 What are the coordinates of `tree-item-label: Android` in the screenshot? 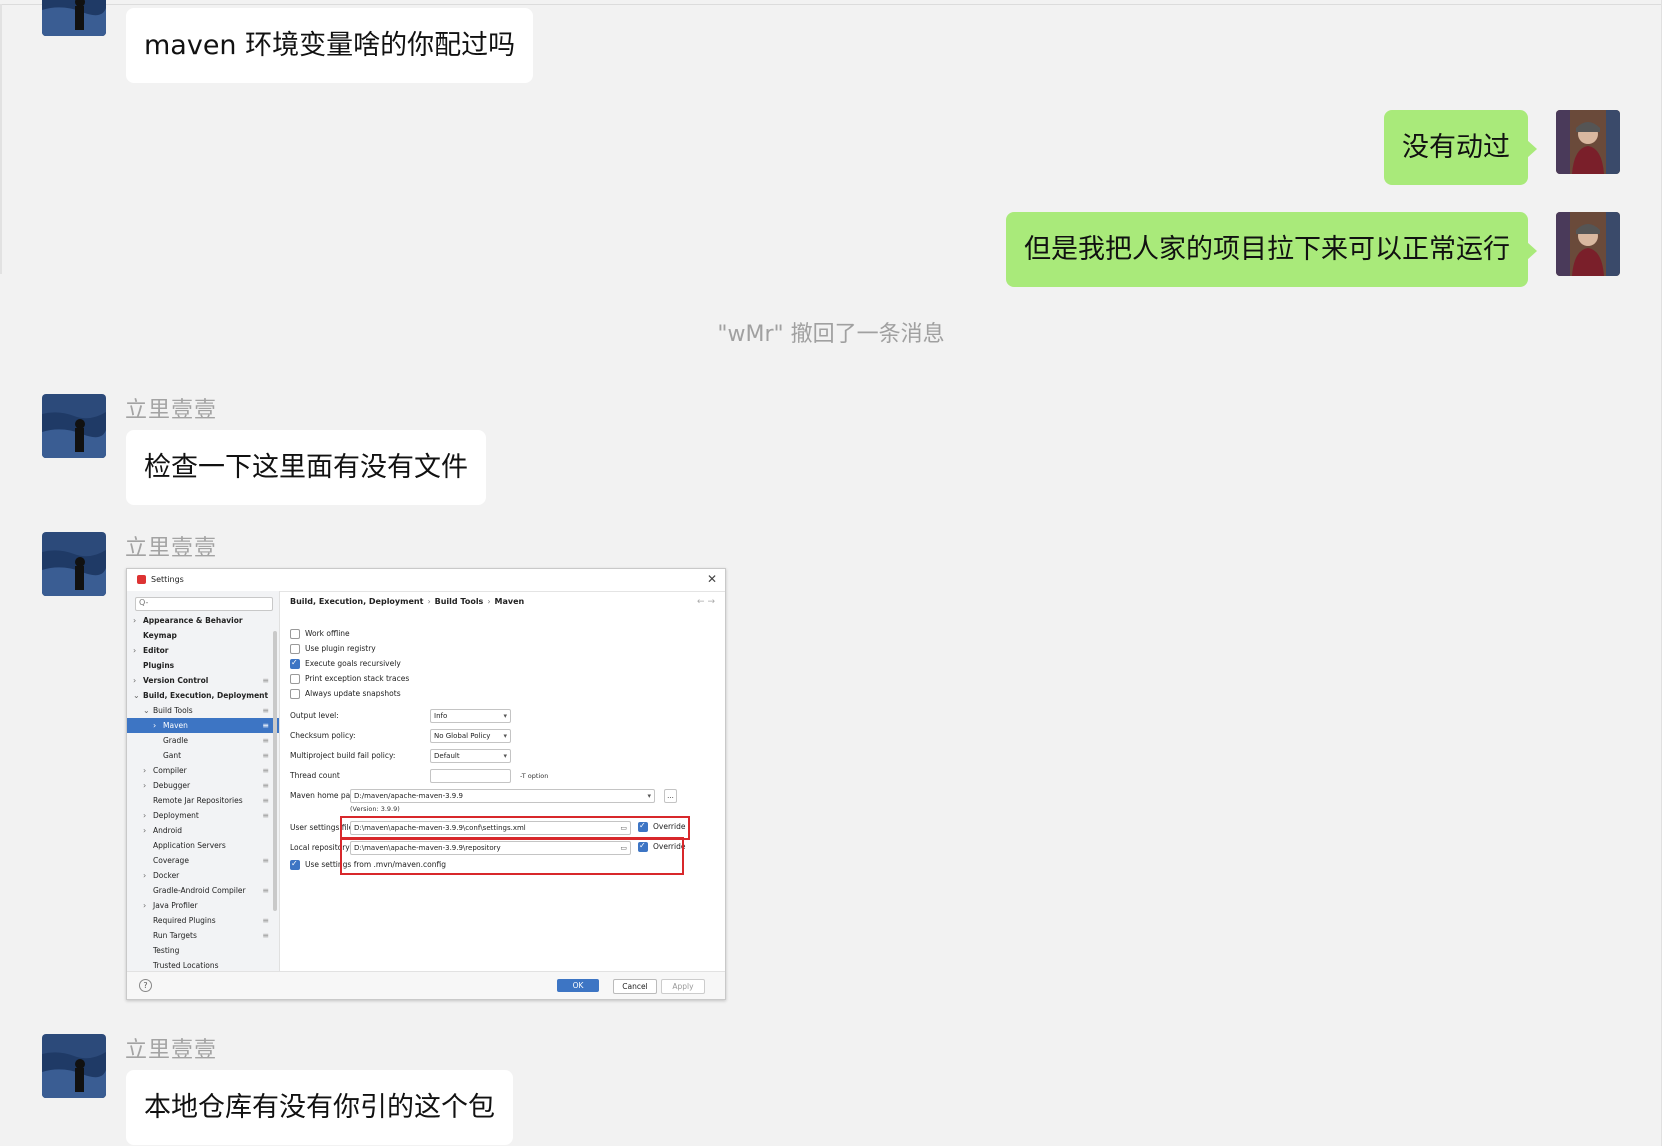 It's located at (167, 830).